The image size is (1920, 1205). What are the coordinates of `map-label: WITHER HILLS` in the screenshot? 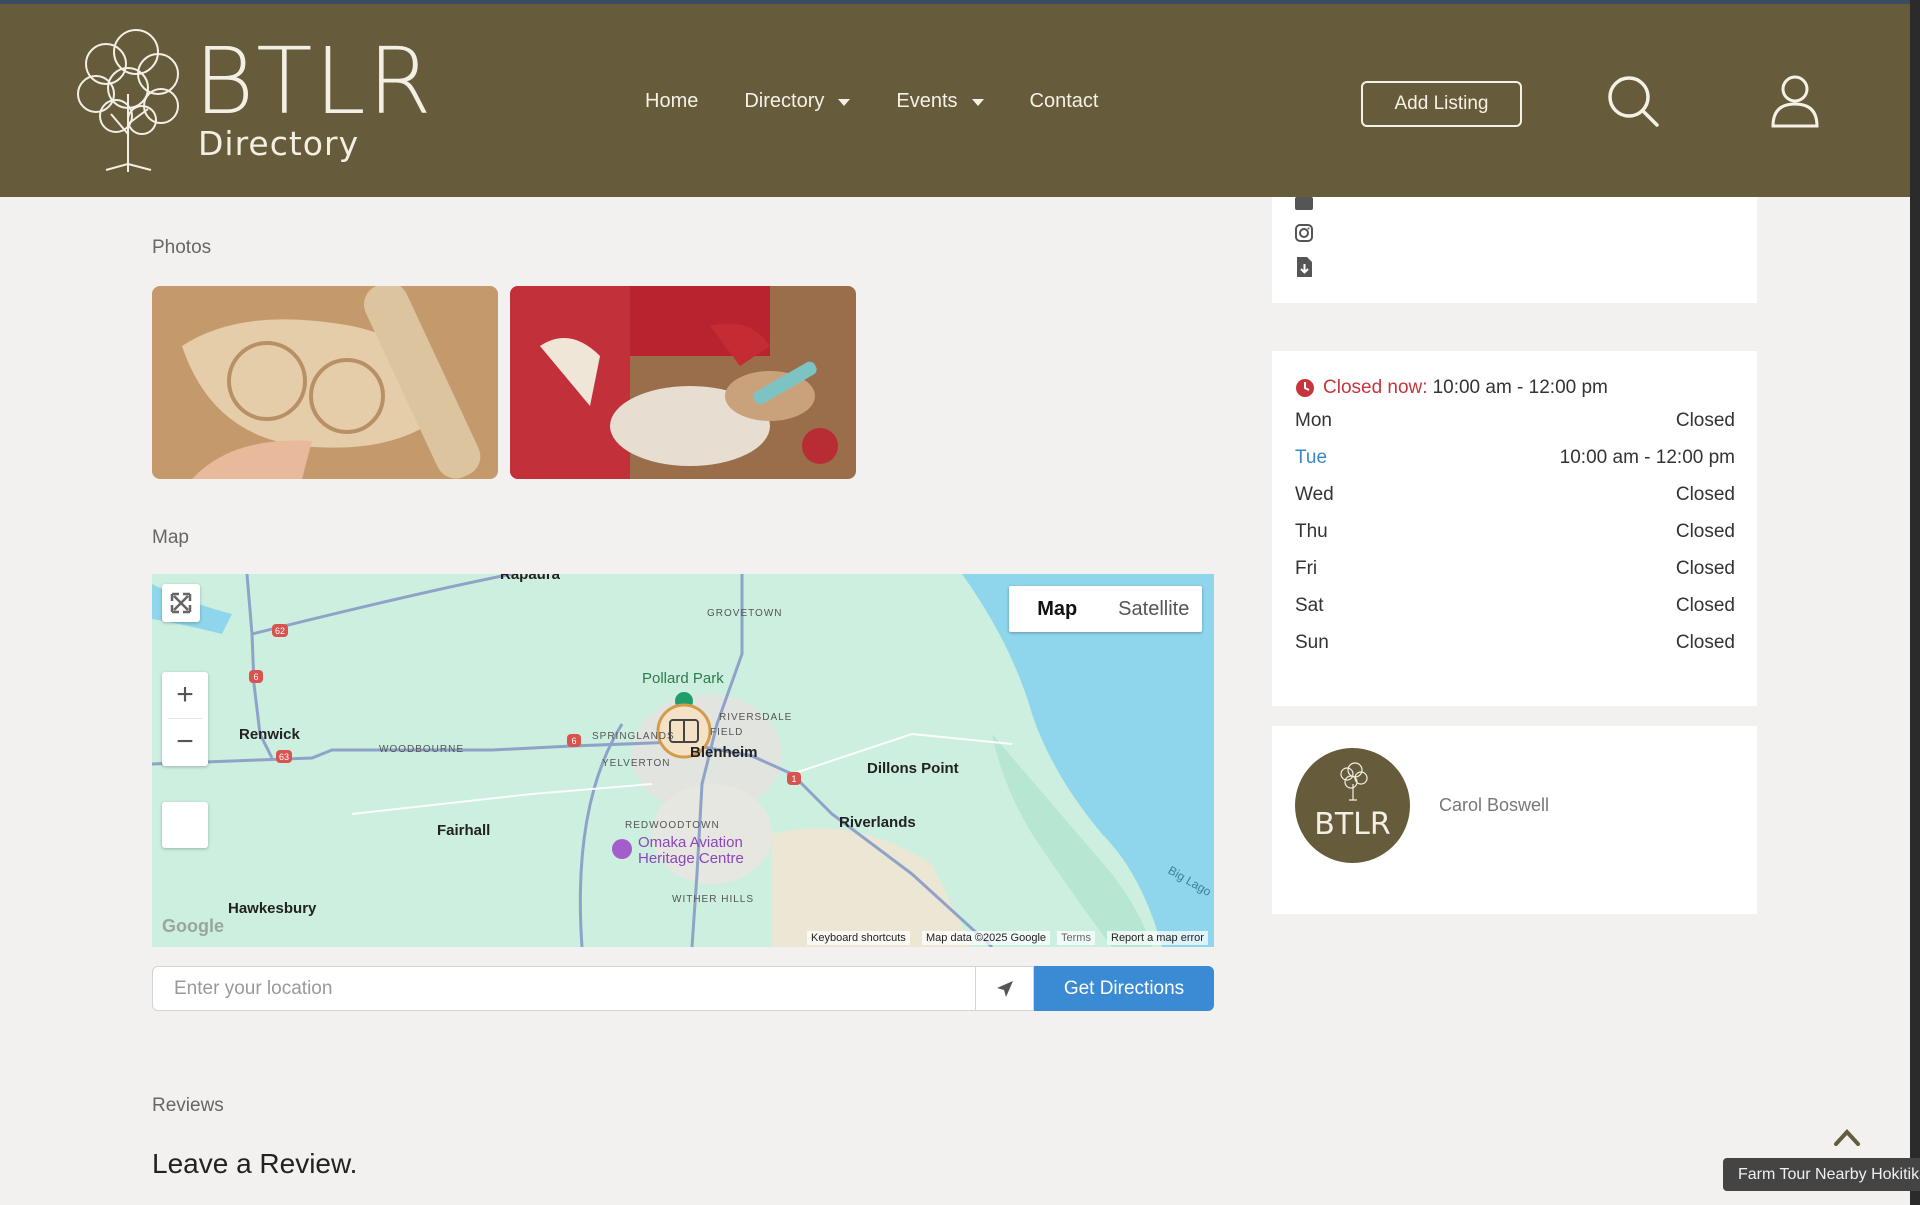 It's located at (713, 899).